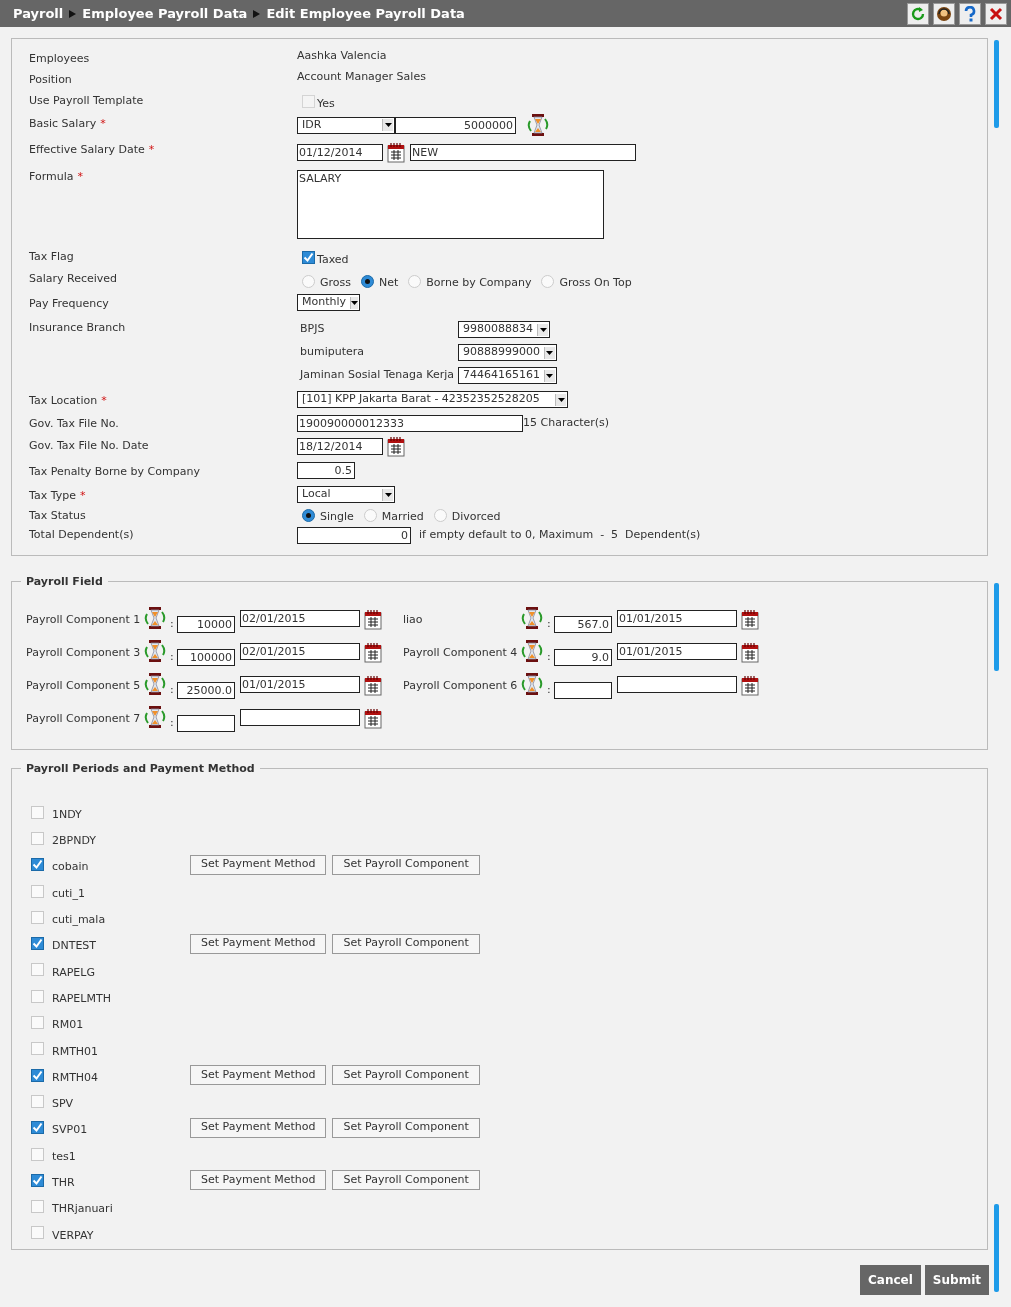 Image resolution: width=1011 pixels, height=1307 pixels. Describe the element at coordinates (890, 1280) in the screenshot. I see `form-button: Cancel` at that location.